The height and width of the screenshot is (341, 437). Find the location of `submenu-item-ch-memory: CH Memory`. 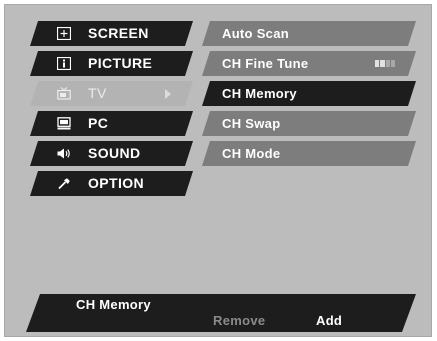

submenu-item-ch-memory: CH Memory is located at coordinates (309, 93).